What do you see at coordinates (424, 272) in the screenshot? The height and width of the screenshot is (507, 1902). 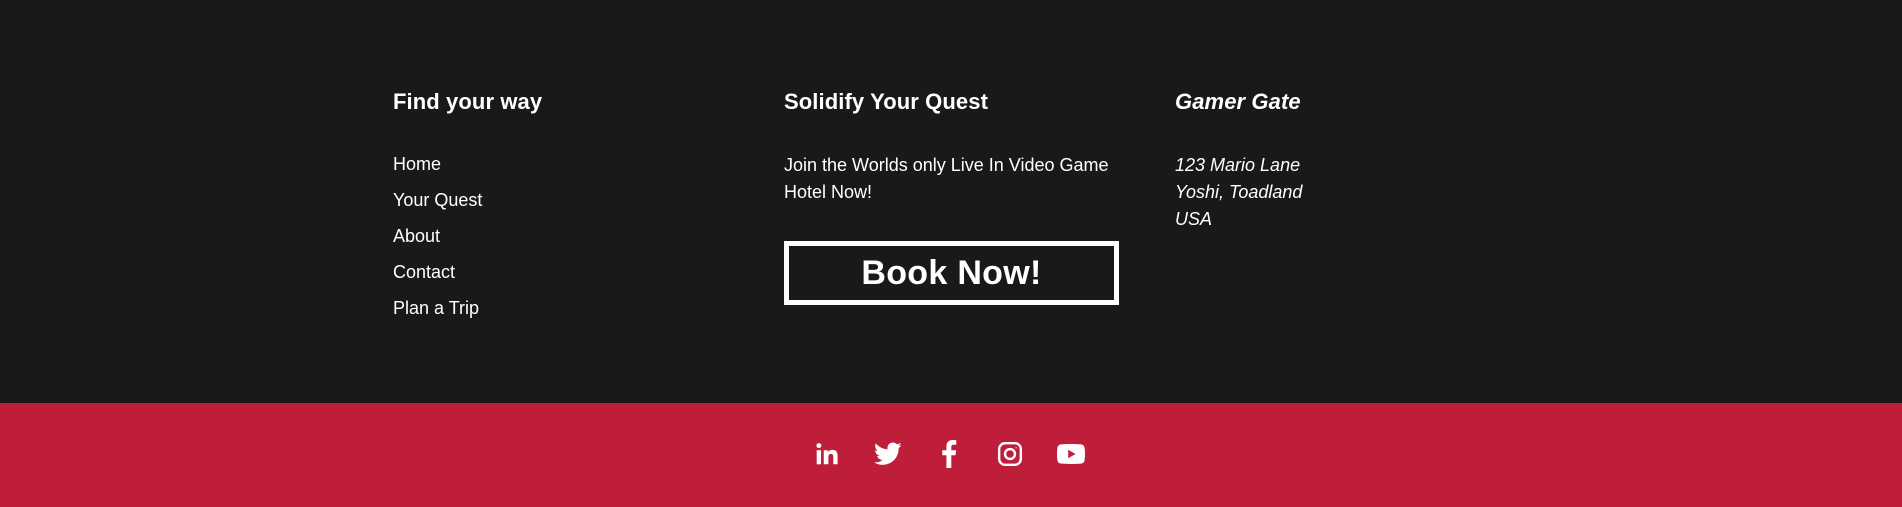 I see `contact-link: Contact` at bounding box center [424, 272].